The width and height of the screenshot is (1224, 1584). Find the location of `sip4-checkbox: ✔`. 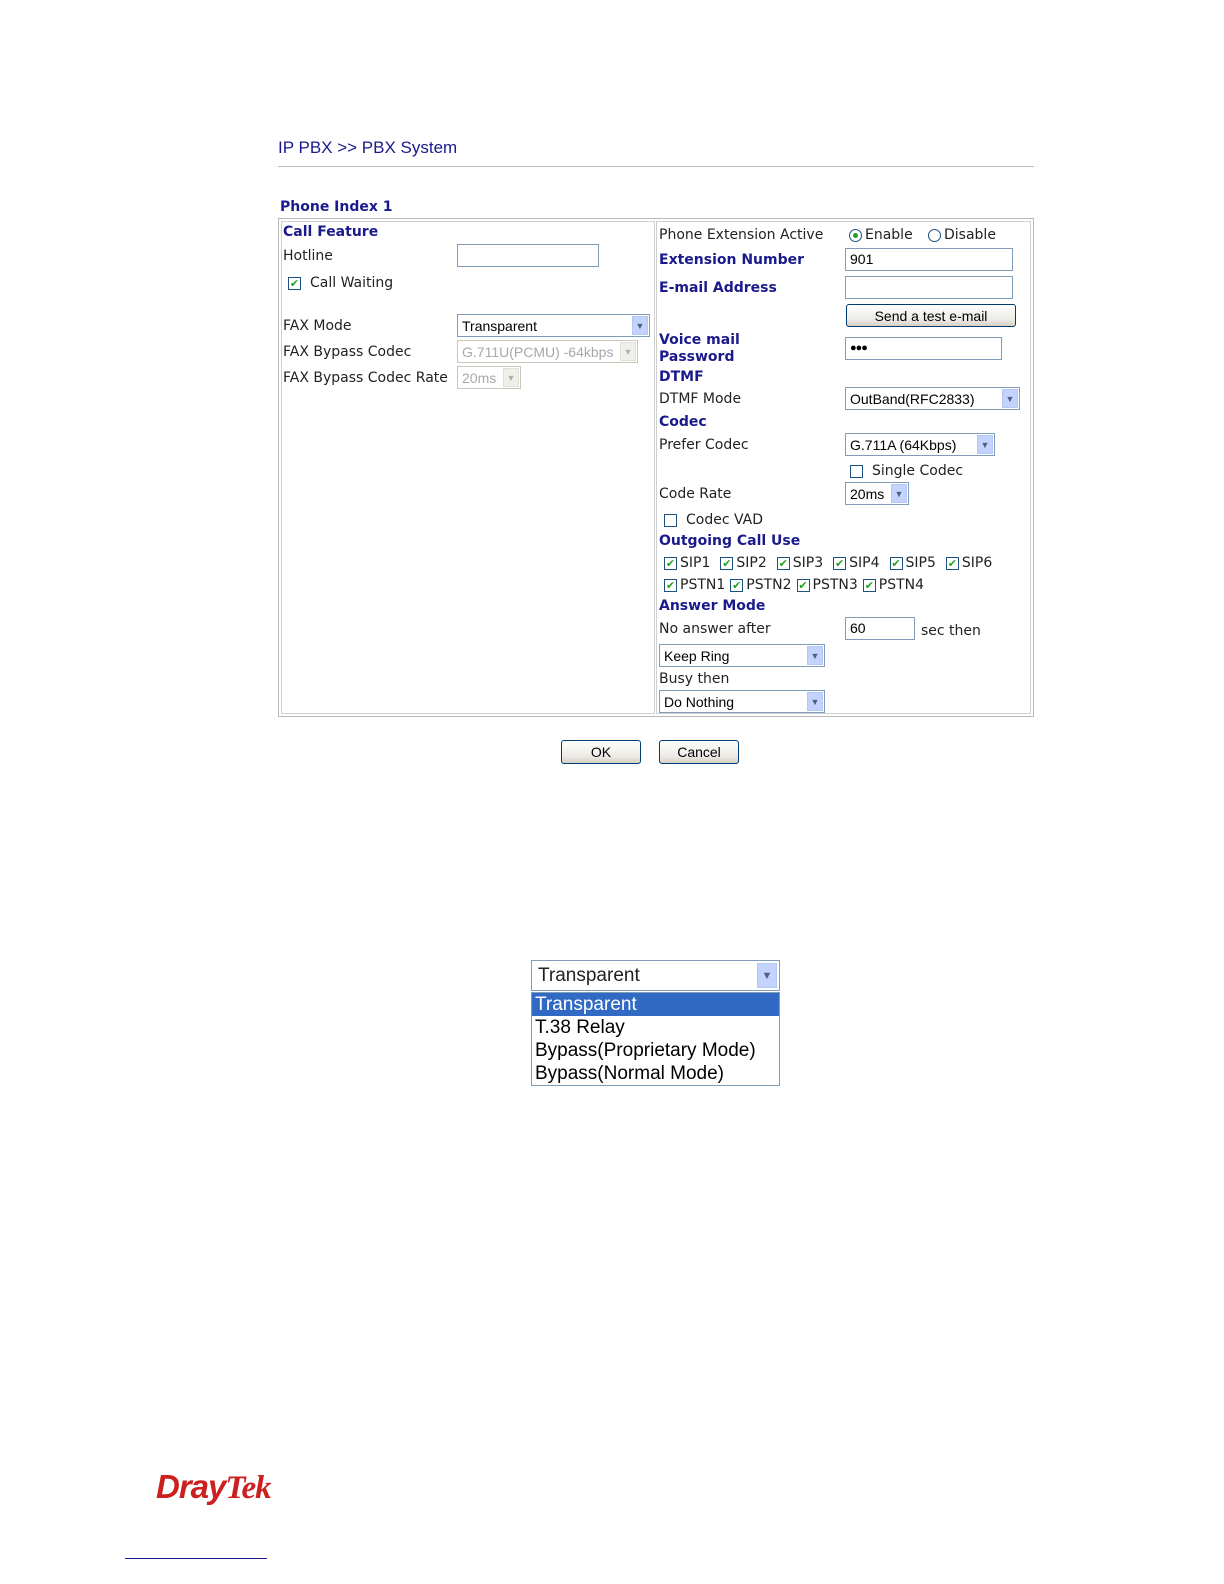

sip4-checkbox: ✔ is located at coordinates (840, 563).